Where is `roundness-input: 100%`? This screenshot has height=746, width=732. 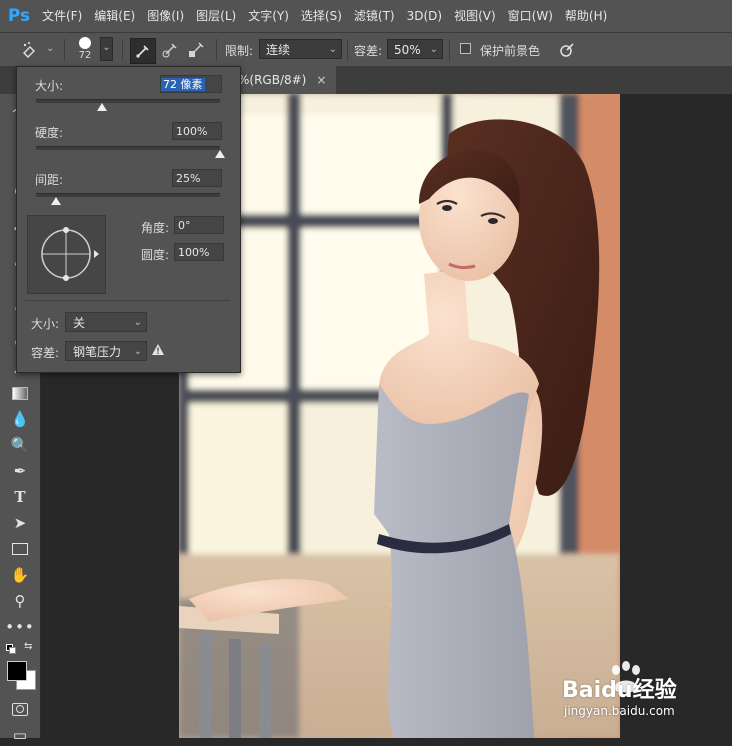
roundness-input: 100% is located at coordinates (199, 252).